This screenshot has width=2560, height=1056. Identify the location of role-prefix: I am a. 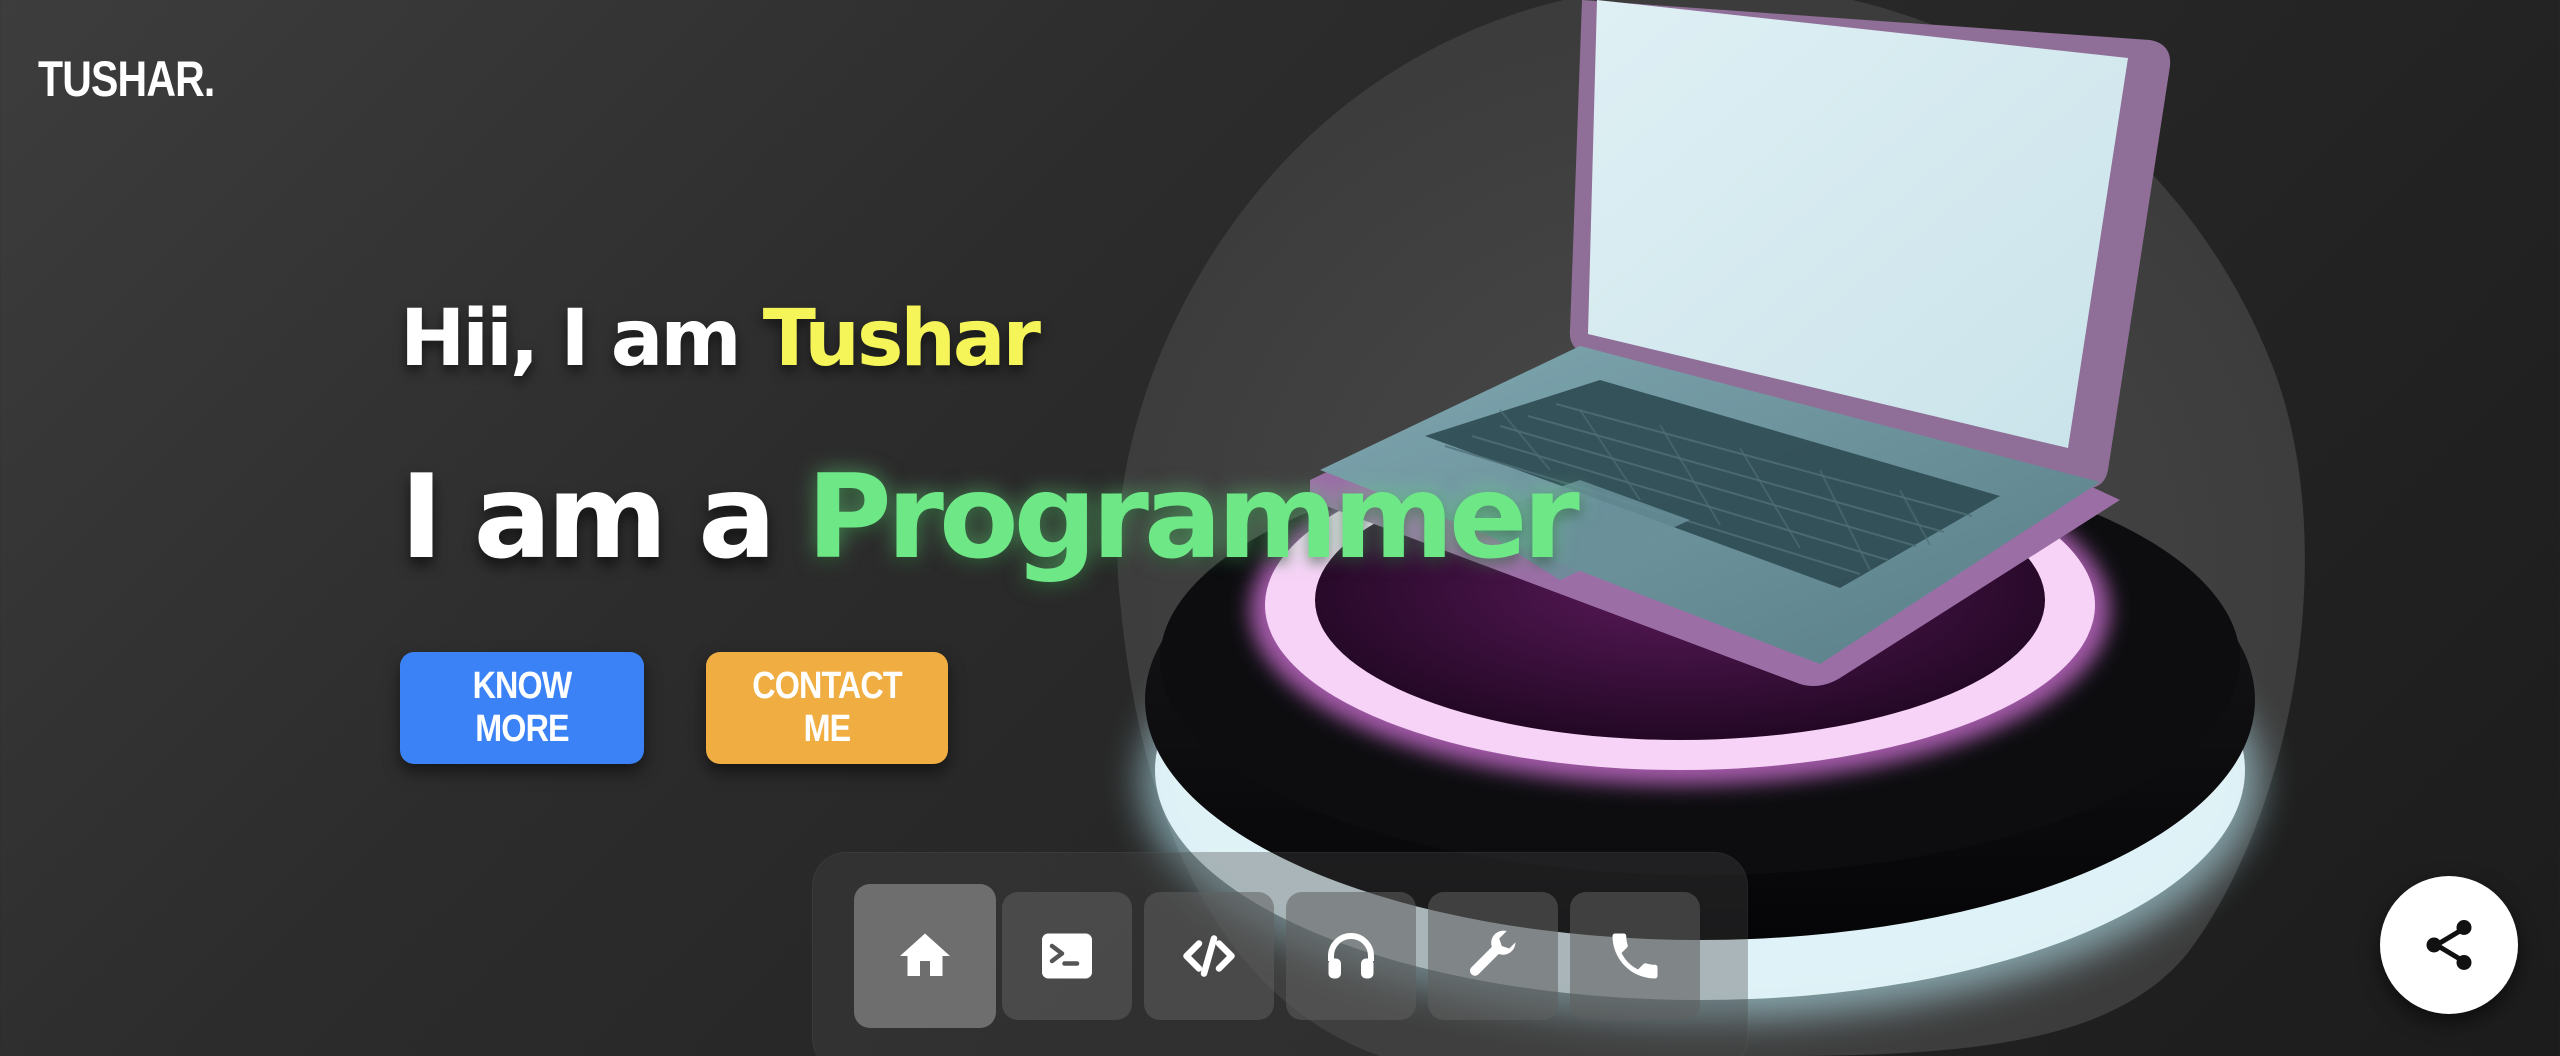
(603, 517).